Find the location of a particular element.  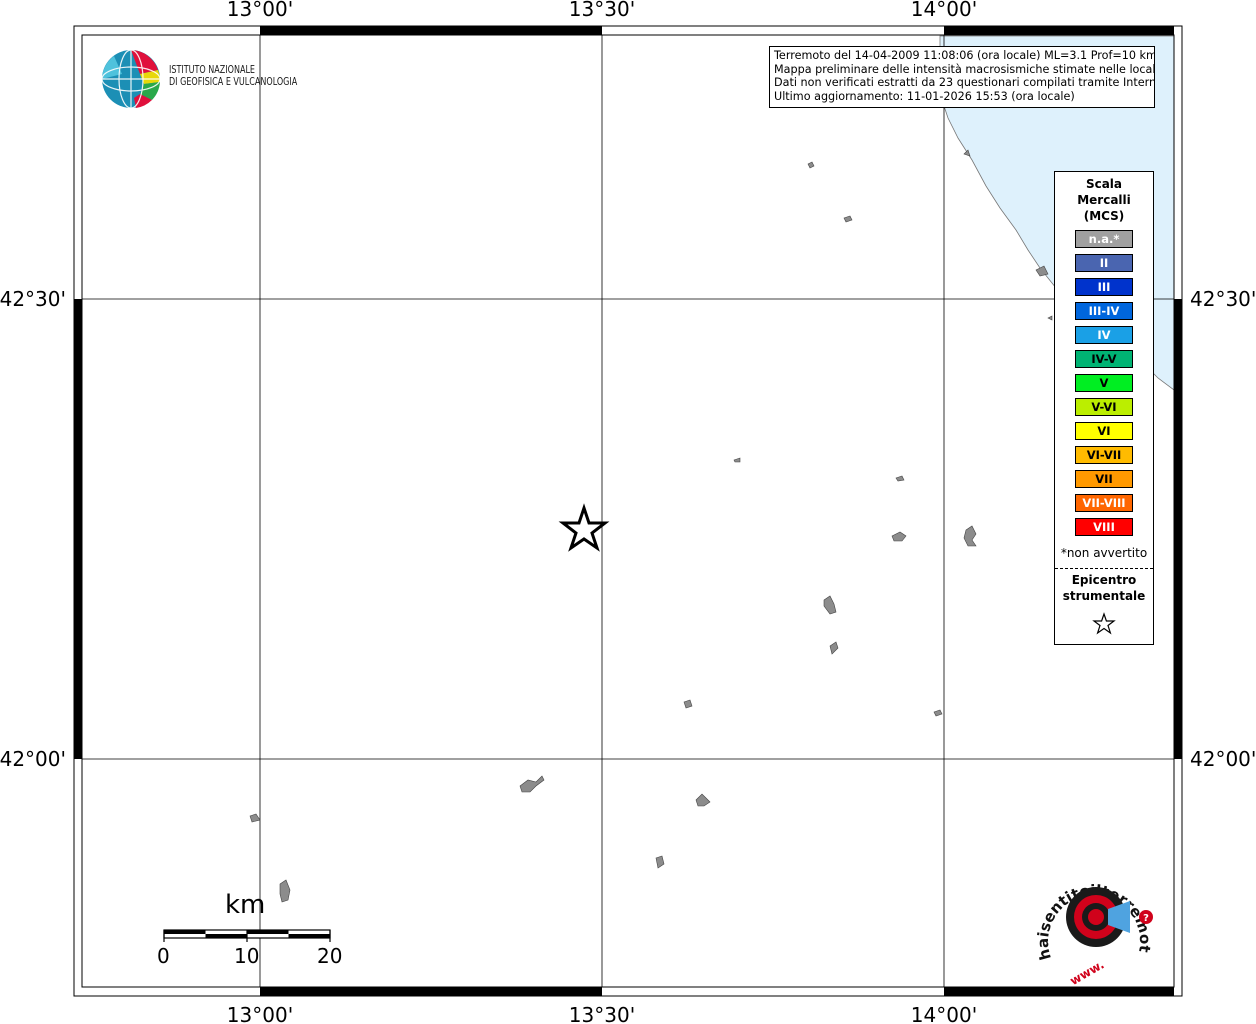

haisentito-logo: haisentitoilterremoto.it www. ? is located at coordinates (1092, 920).